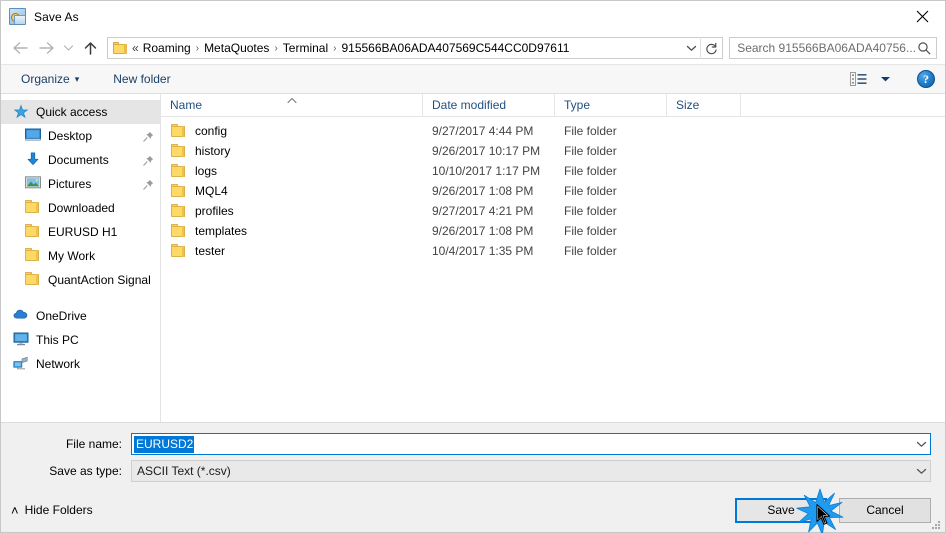 The width and height of the screenshot is (946, 533). I want to click on filename-input: EURUSD2, so click(531, 444).